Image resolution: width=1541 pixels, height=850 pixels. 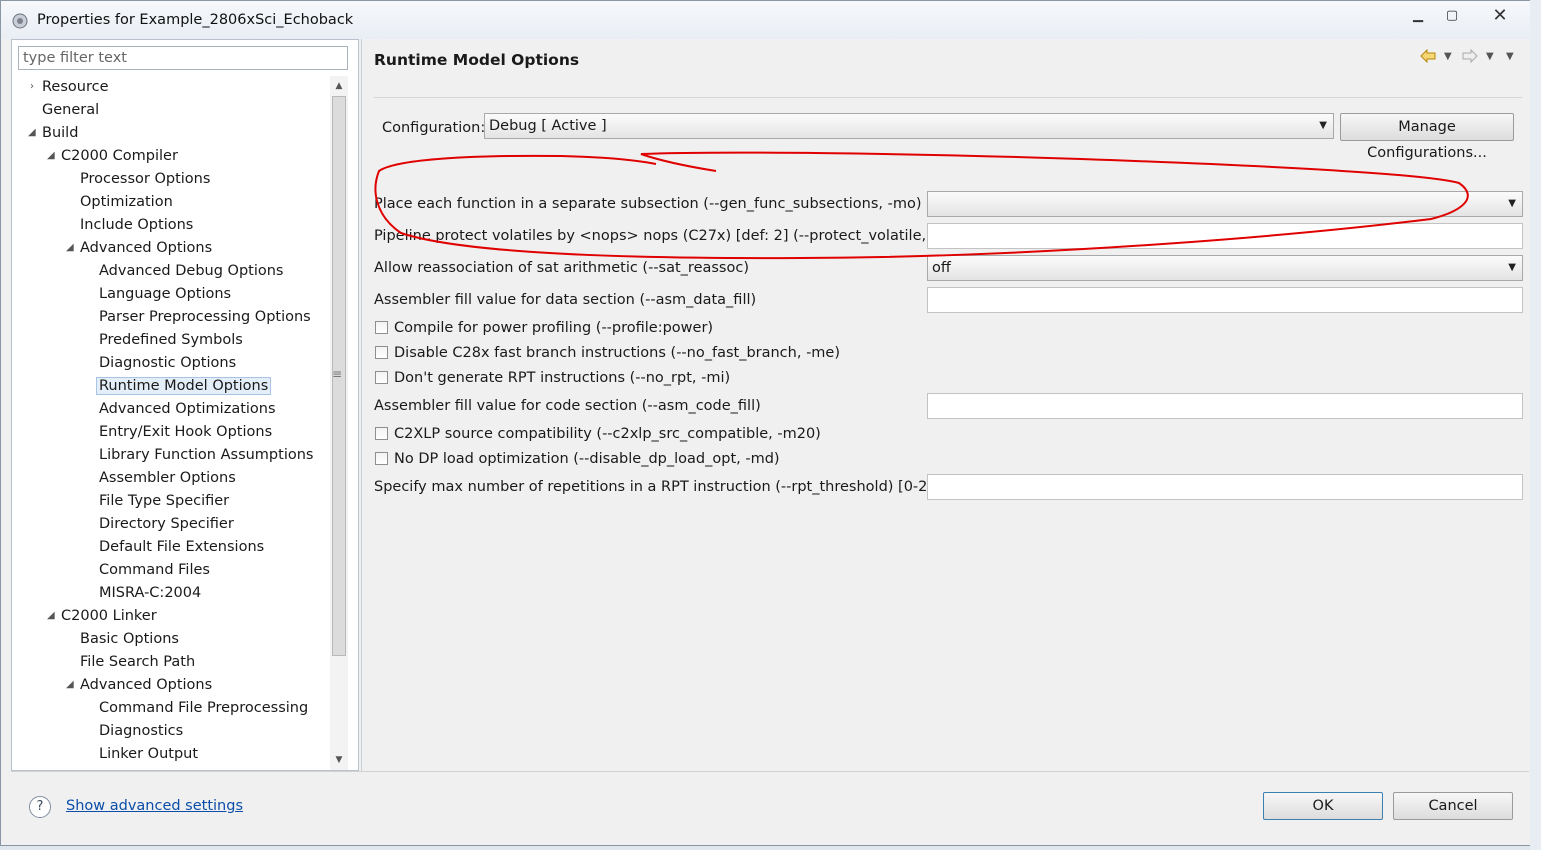 What do you see at coordinates (154, 806) in the screenshot?
I see `show-advanced-settings-link: Show advanced settings` at bounding box center [154, 806].